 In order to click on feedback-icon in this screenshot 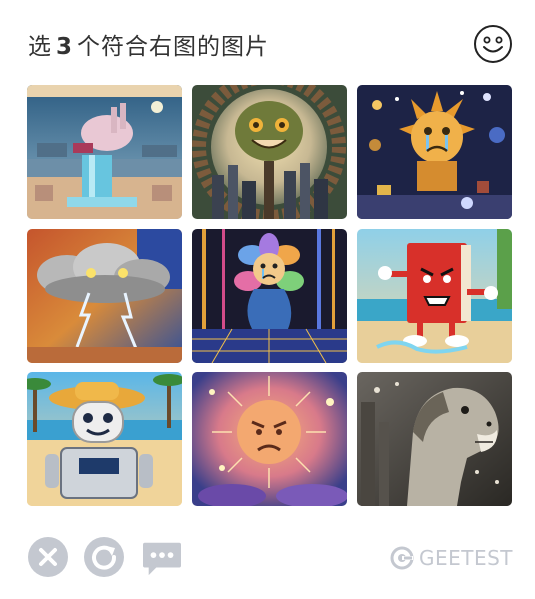, I will do `click(162, 559)`.